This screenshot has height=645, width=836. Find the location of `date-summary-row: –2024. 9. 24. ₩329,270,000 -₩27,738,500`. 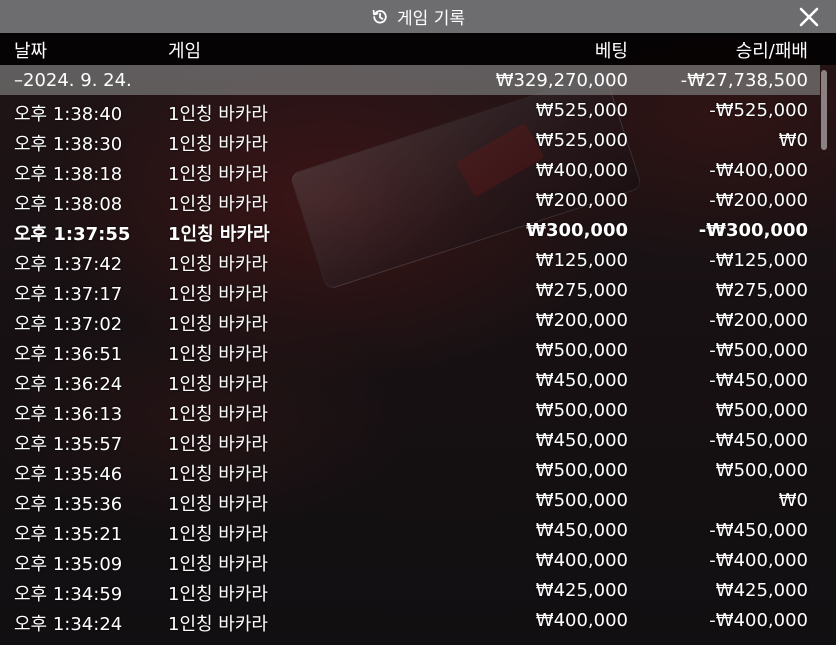

date-summary-row: –2024. 9. 24. ₩329,270,000 -₩27,738,500 is located at coordinates (410, 80).